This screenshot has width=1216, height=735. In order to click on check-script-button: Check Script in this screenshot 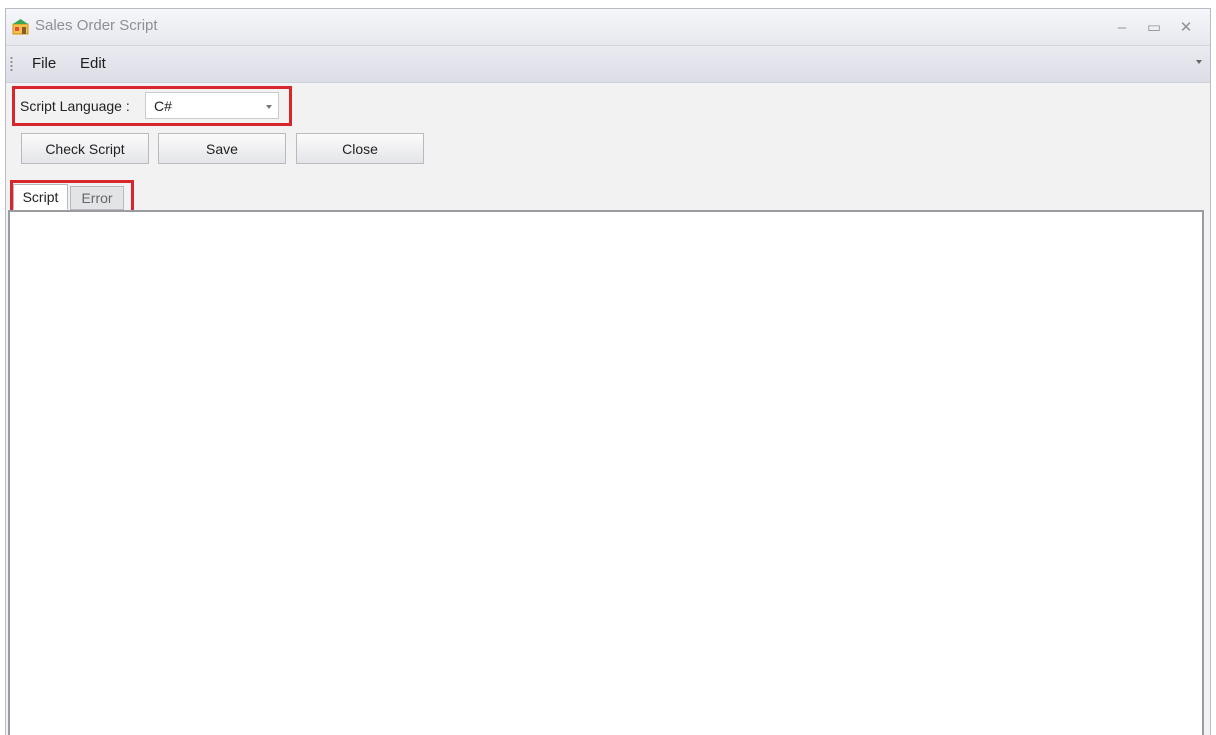, I will do `click(85, 148)`.